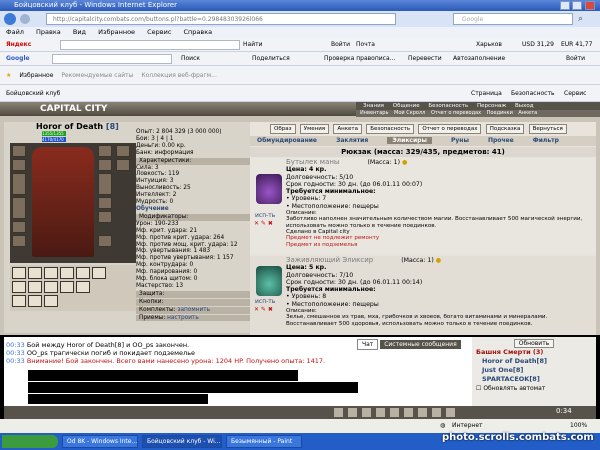 The height and width of the screenshot is (450, 600). I want to click on tab-spells: Заклятия, so click(352, 140).